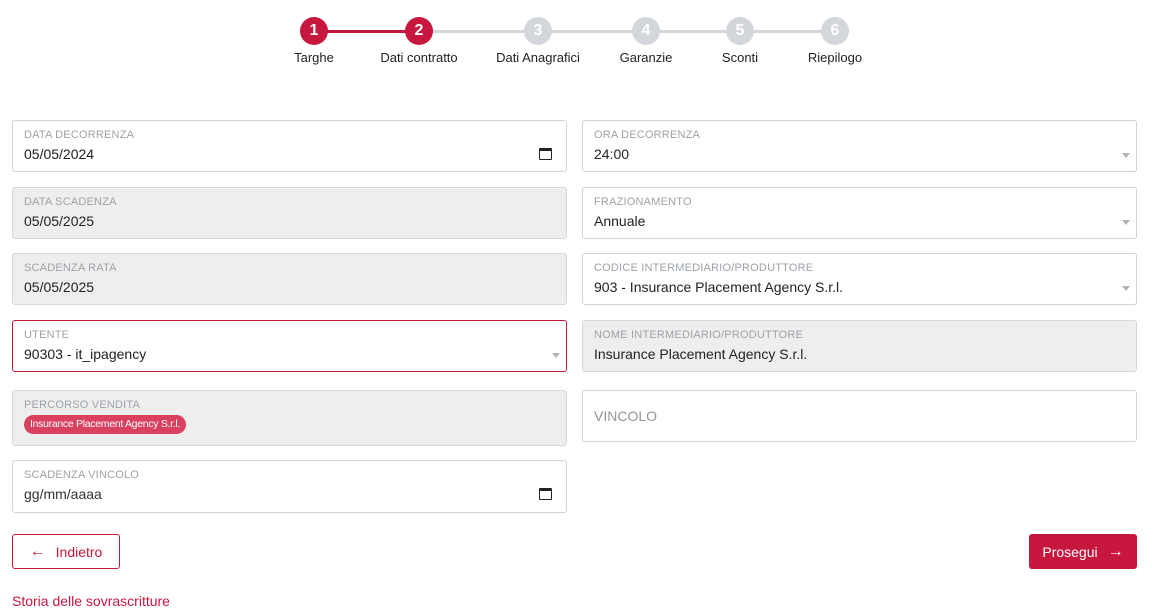 The width and height of the screenshot is (1162, 614). What do you see at coordinates (82, 475) in the screenshot?
I see `field-label: SCADENZA VINCOLO` at bounding box center [82, 475].